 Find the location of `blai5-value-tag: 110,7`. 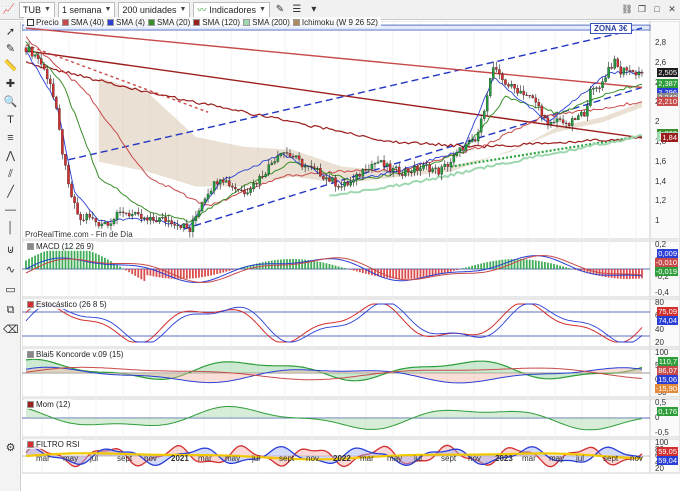

blai5-value-tag: 110,7 is located at coordinates (667, 361).